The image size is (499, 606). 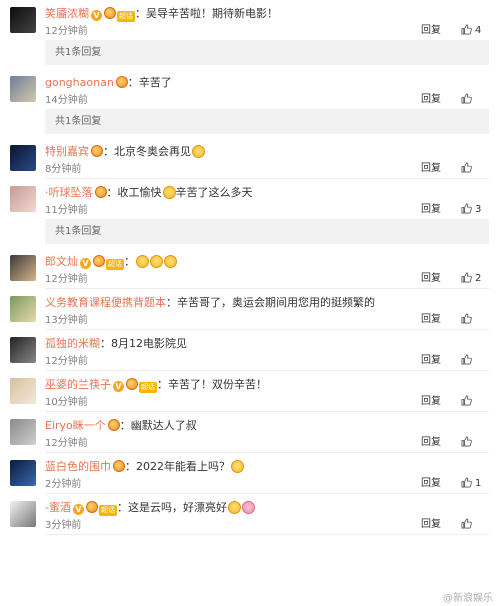 I want to click on comment-text: ：这是云吗，好漂亮好, so click(x=171, y=507).